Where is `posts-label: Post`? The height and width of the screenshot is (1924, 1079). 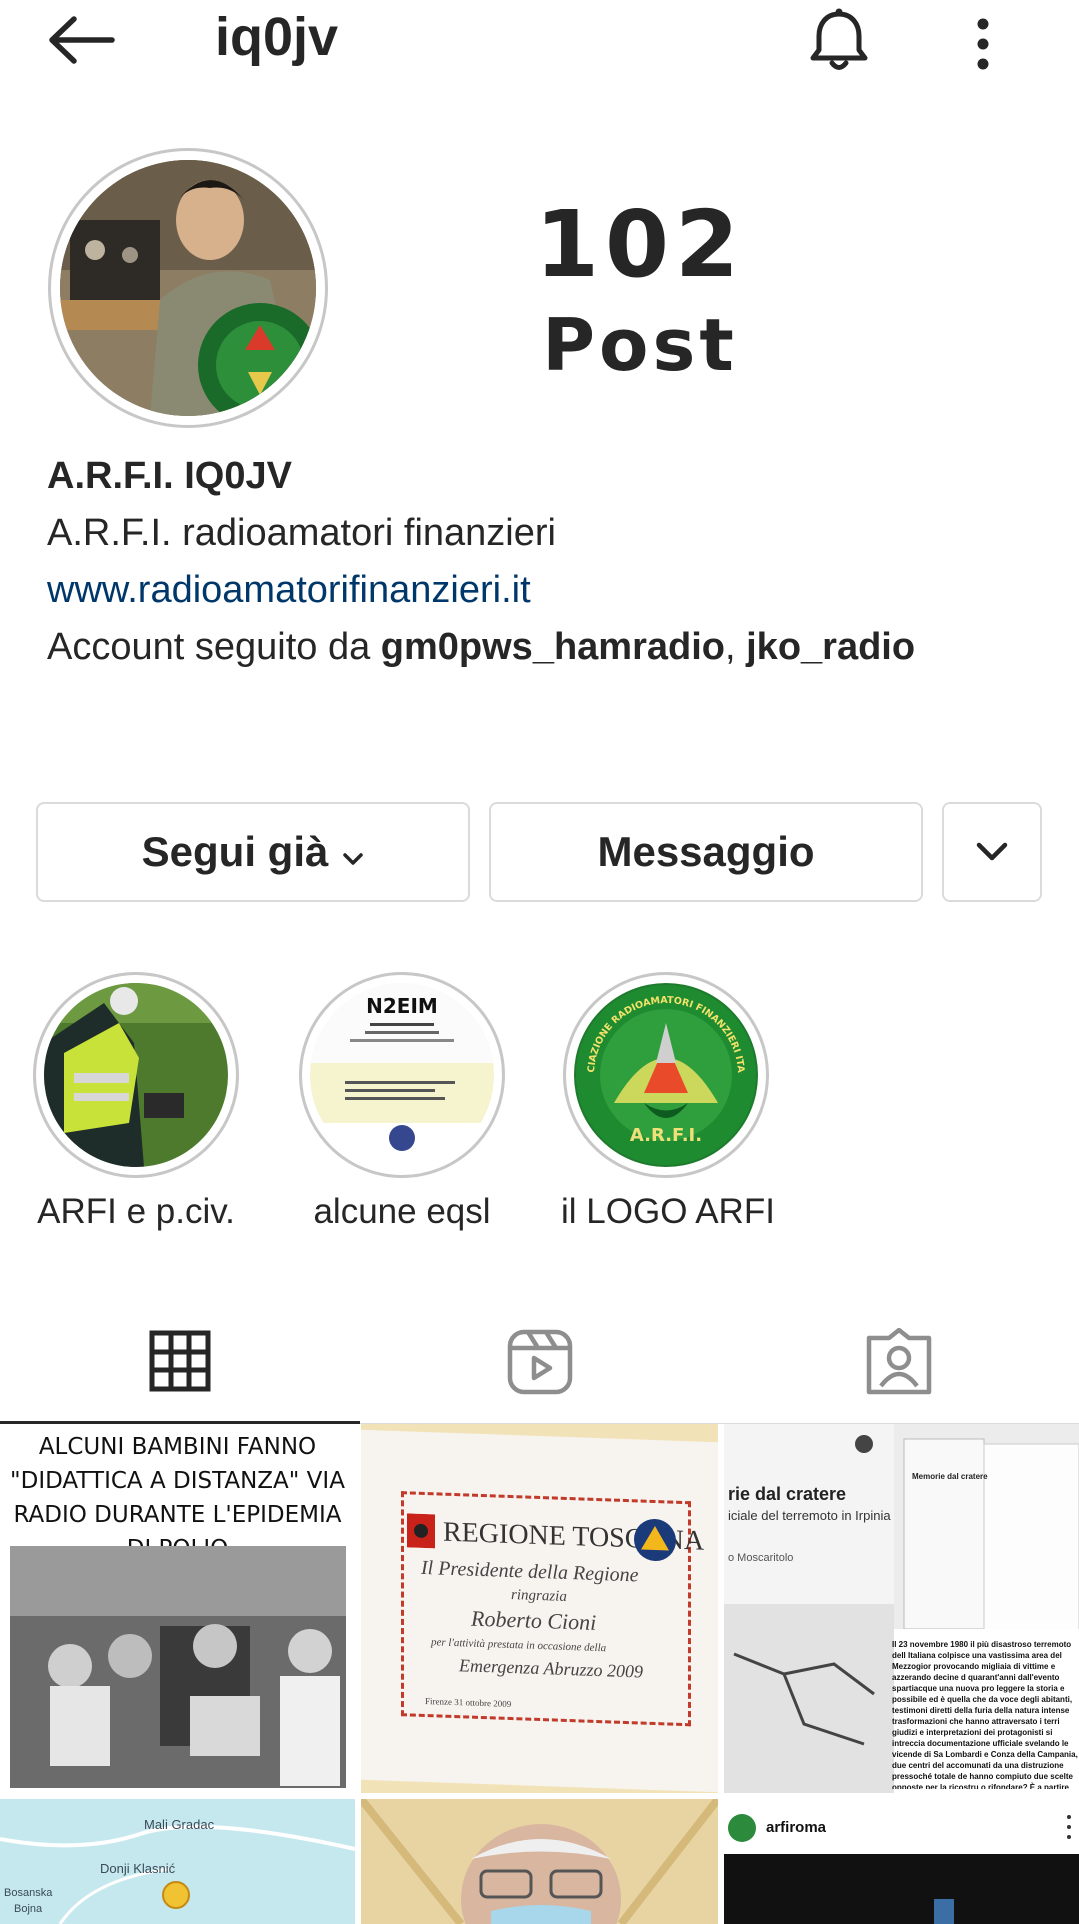 posts-label: Post is located at coordinates (640, 345).